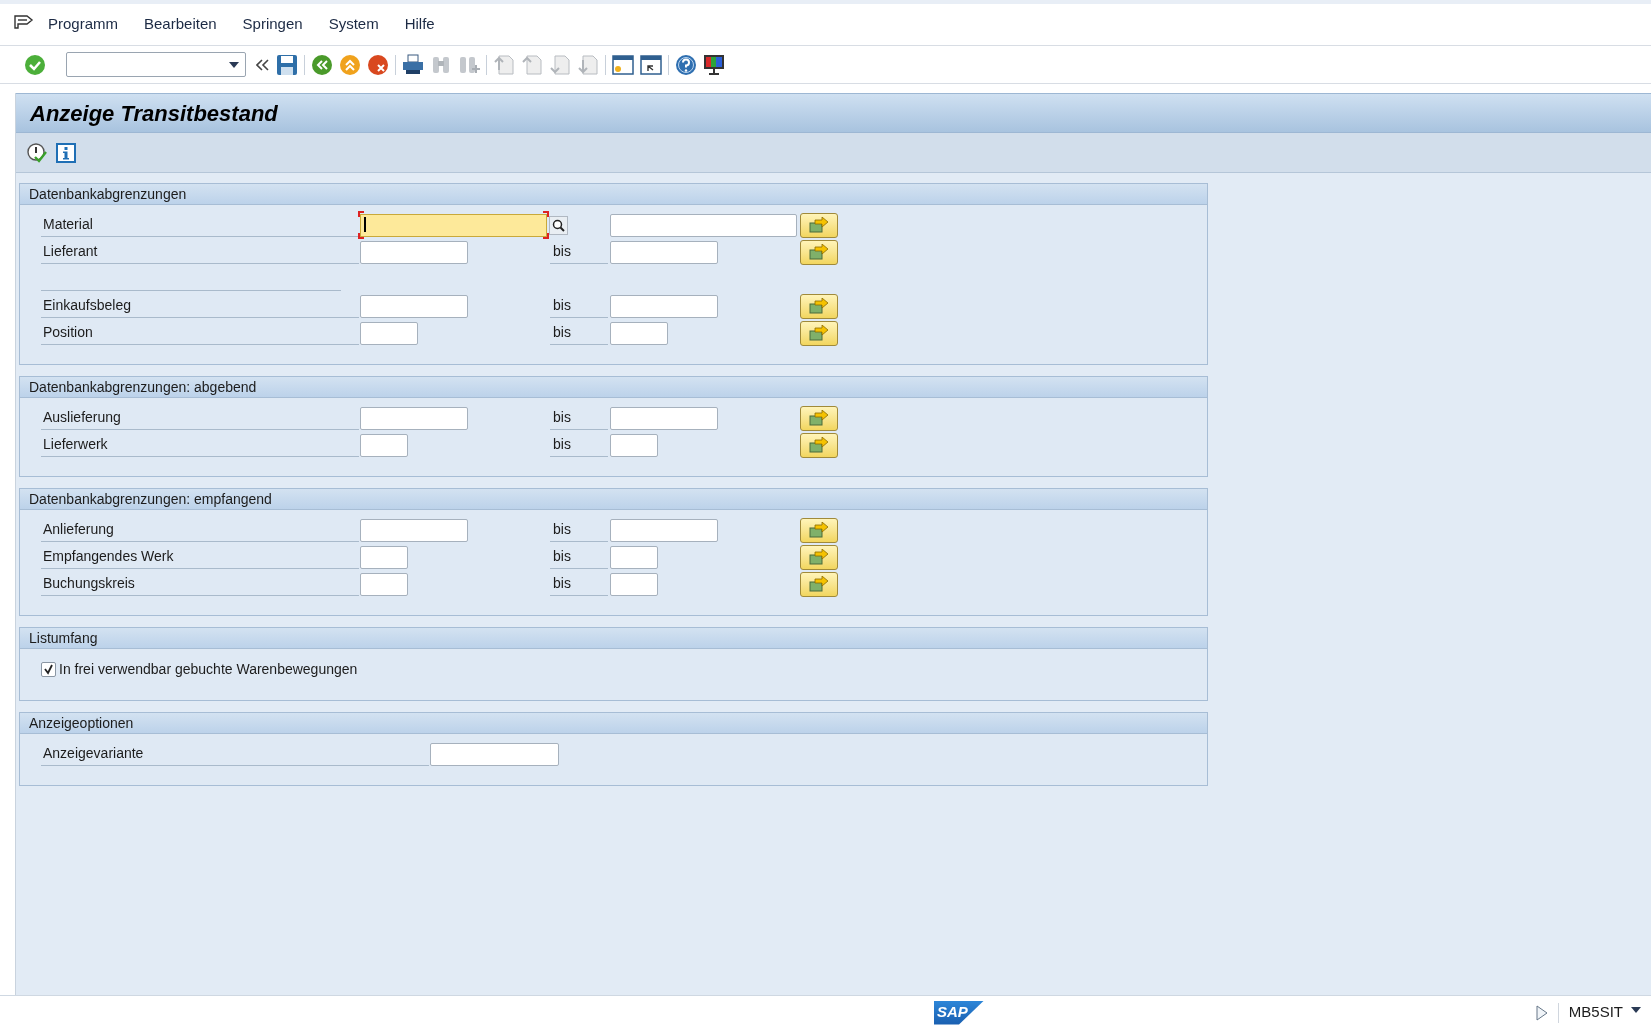 This screenshot has width=1651, height=1029. I want to click on field-label: Auslieferung, so click(200, 418).